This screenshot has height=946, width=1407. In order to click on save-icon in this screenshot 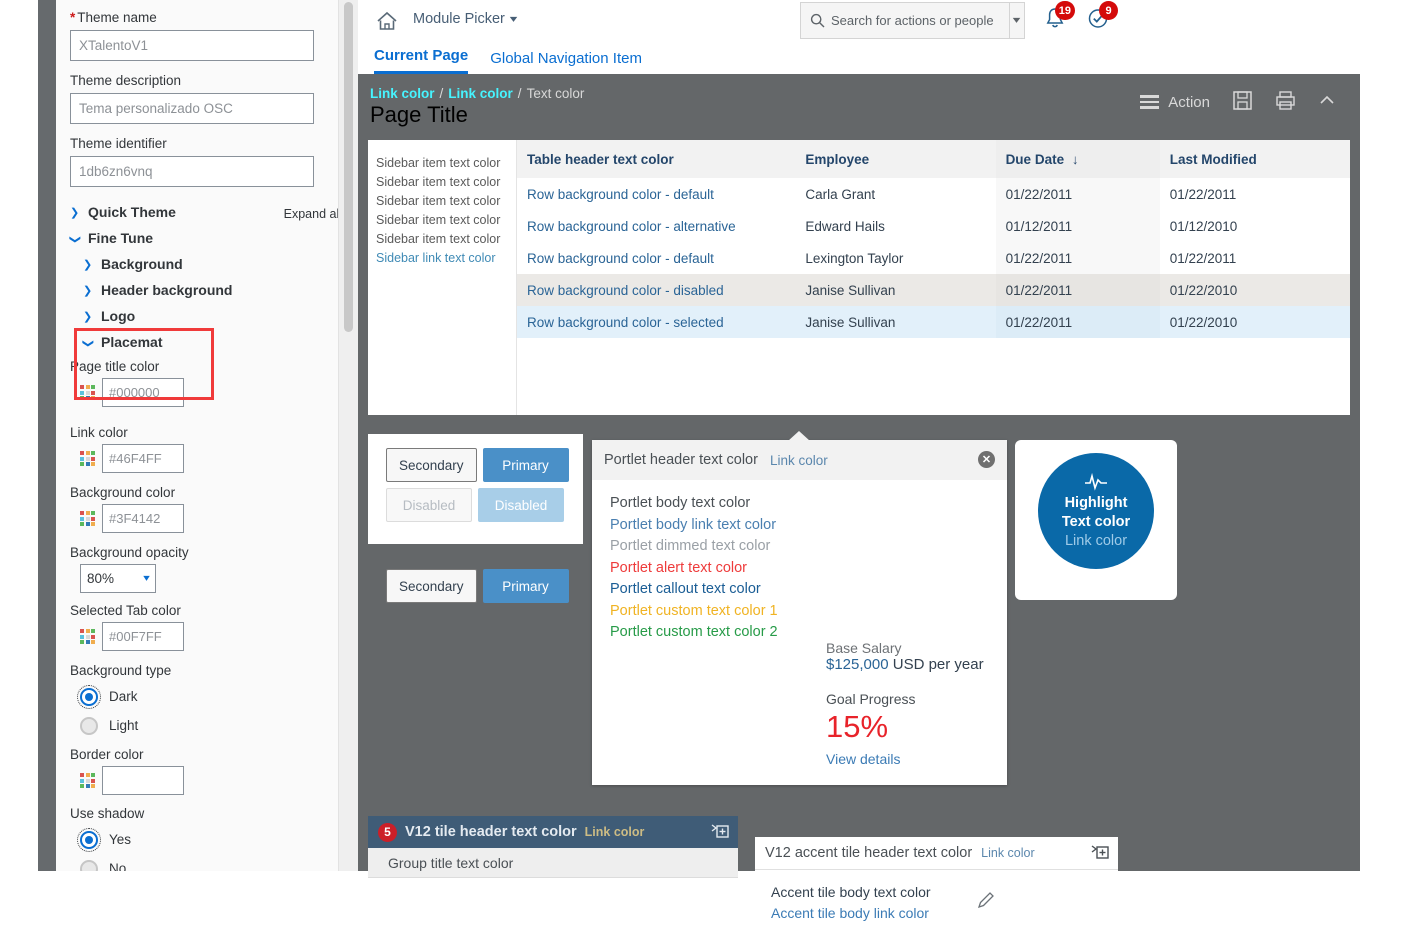, I will do `click(1242, 102)`.